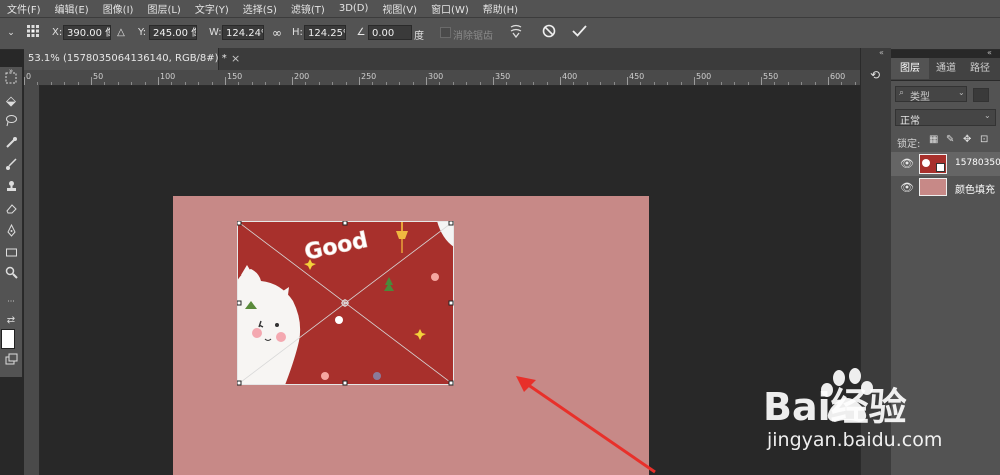 The width and height of the screenshot is (1000, 475). I want to click on menu-edit: 编辑(E), so click(72, 8).